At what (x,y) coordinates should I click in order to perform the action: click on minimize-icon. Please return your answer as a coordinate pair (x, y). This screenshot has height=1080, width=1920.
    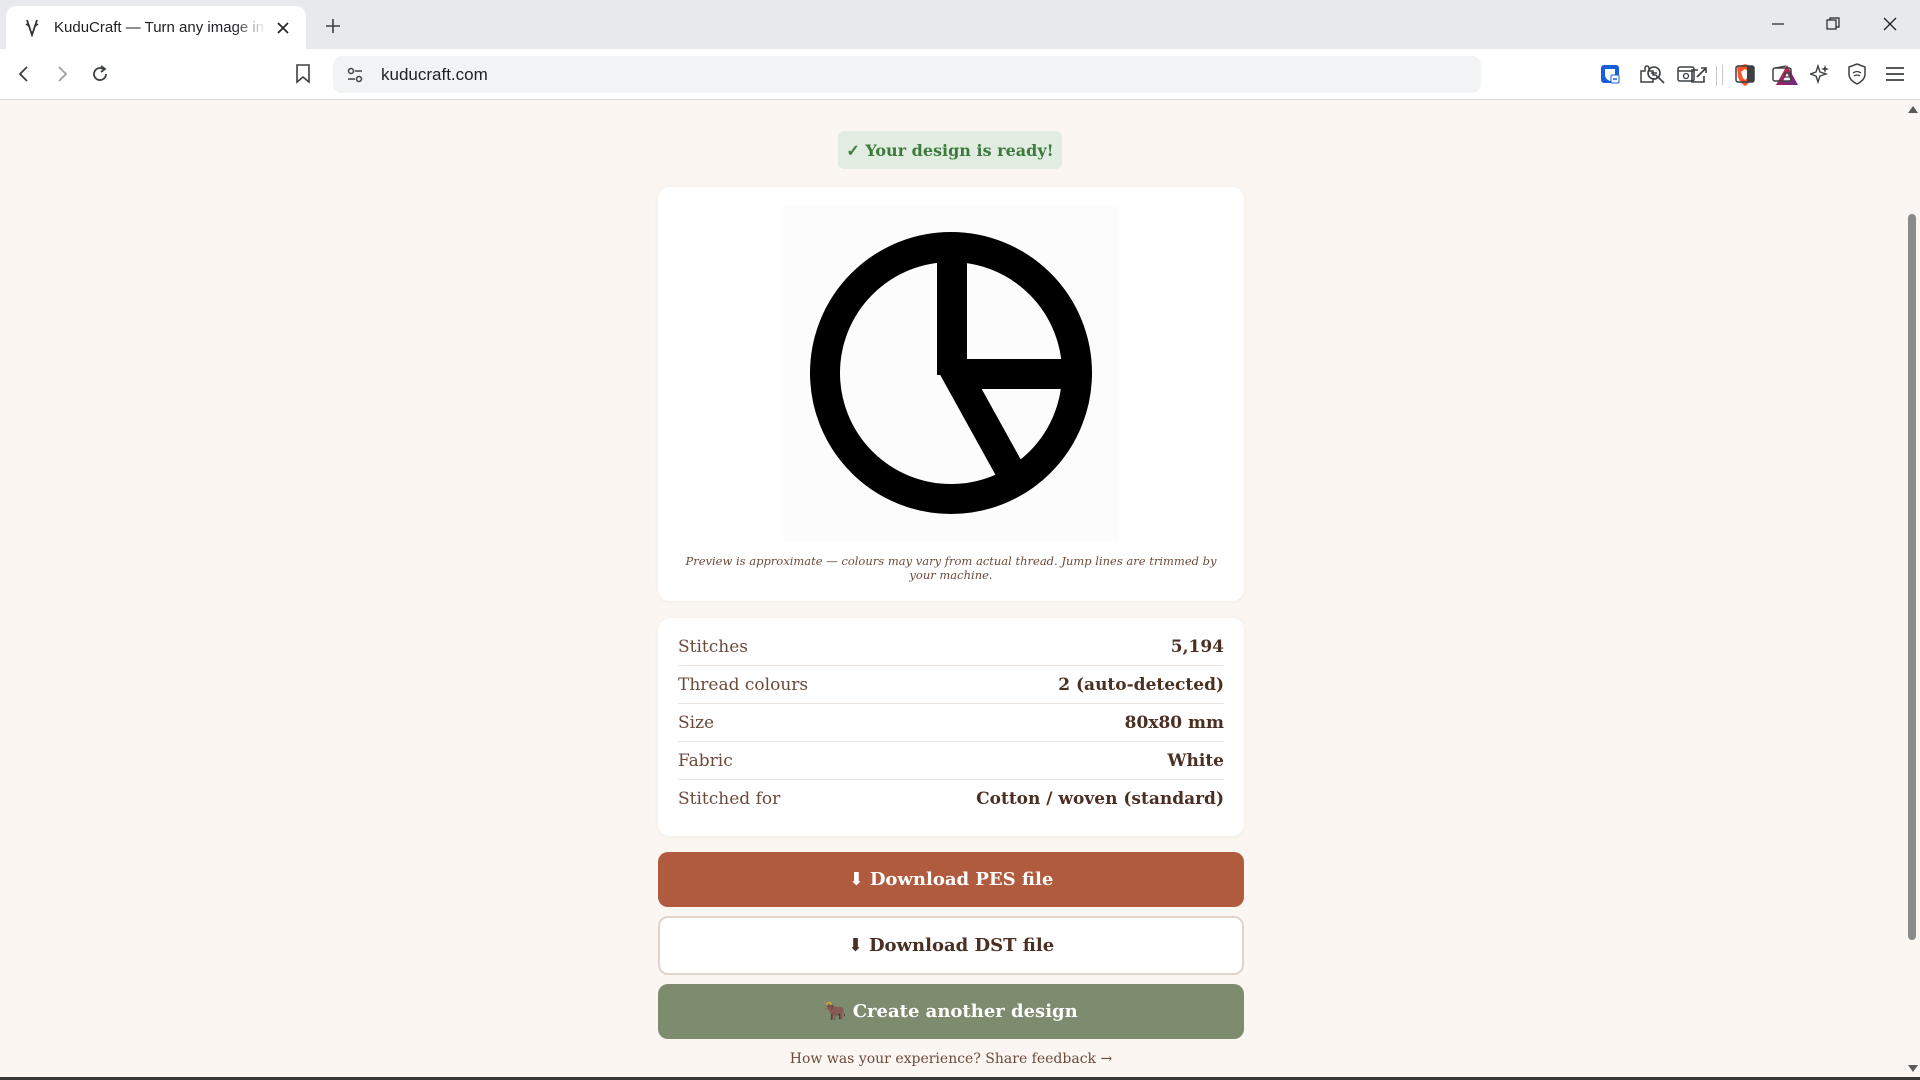
    Looking at the image, I should click on (1778, 24).